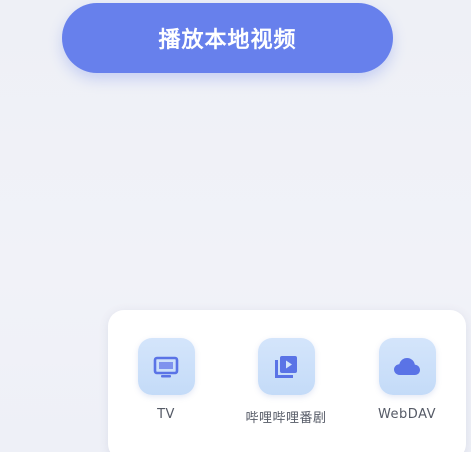 This screenshot has height=452, width=471. I want to click on source-item-tv: TV, so click(166, 380).